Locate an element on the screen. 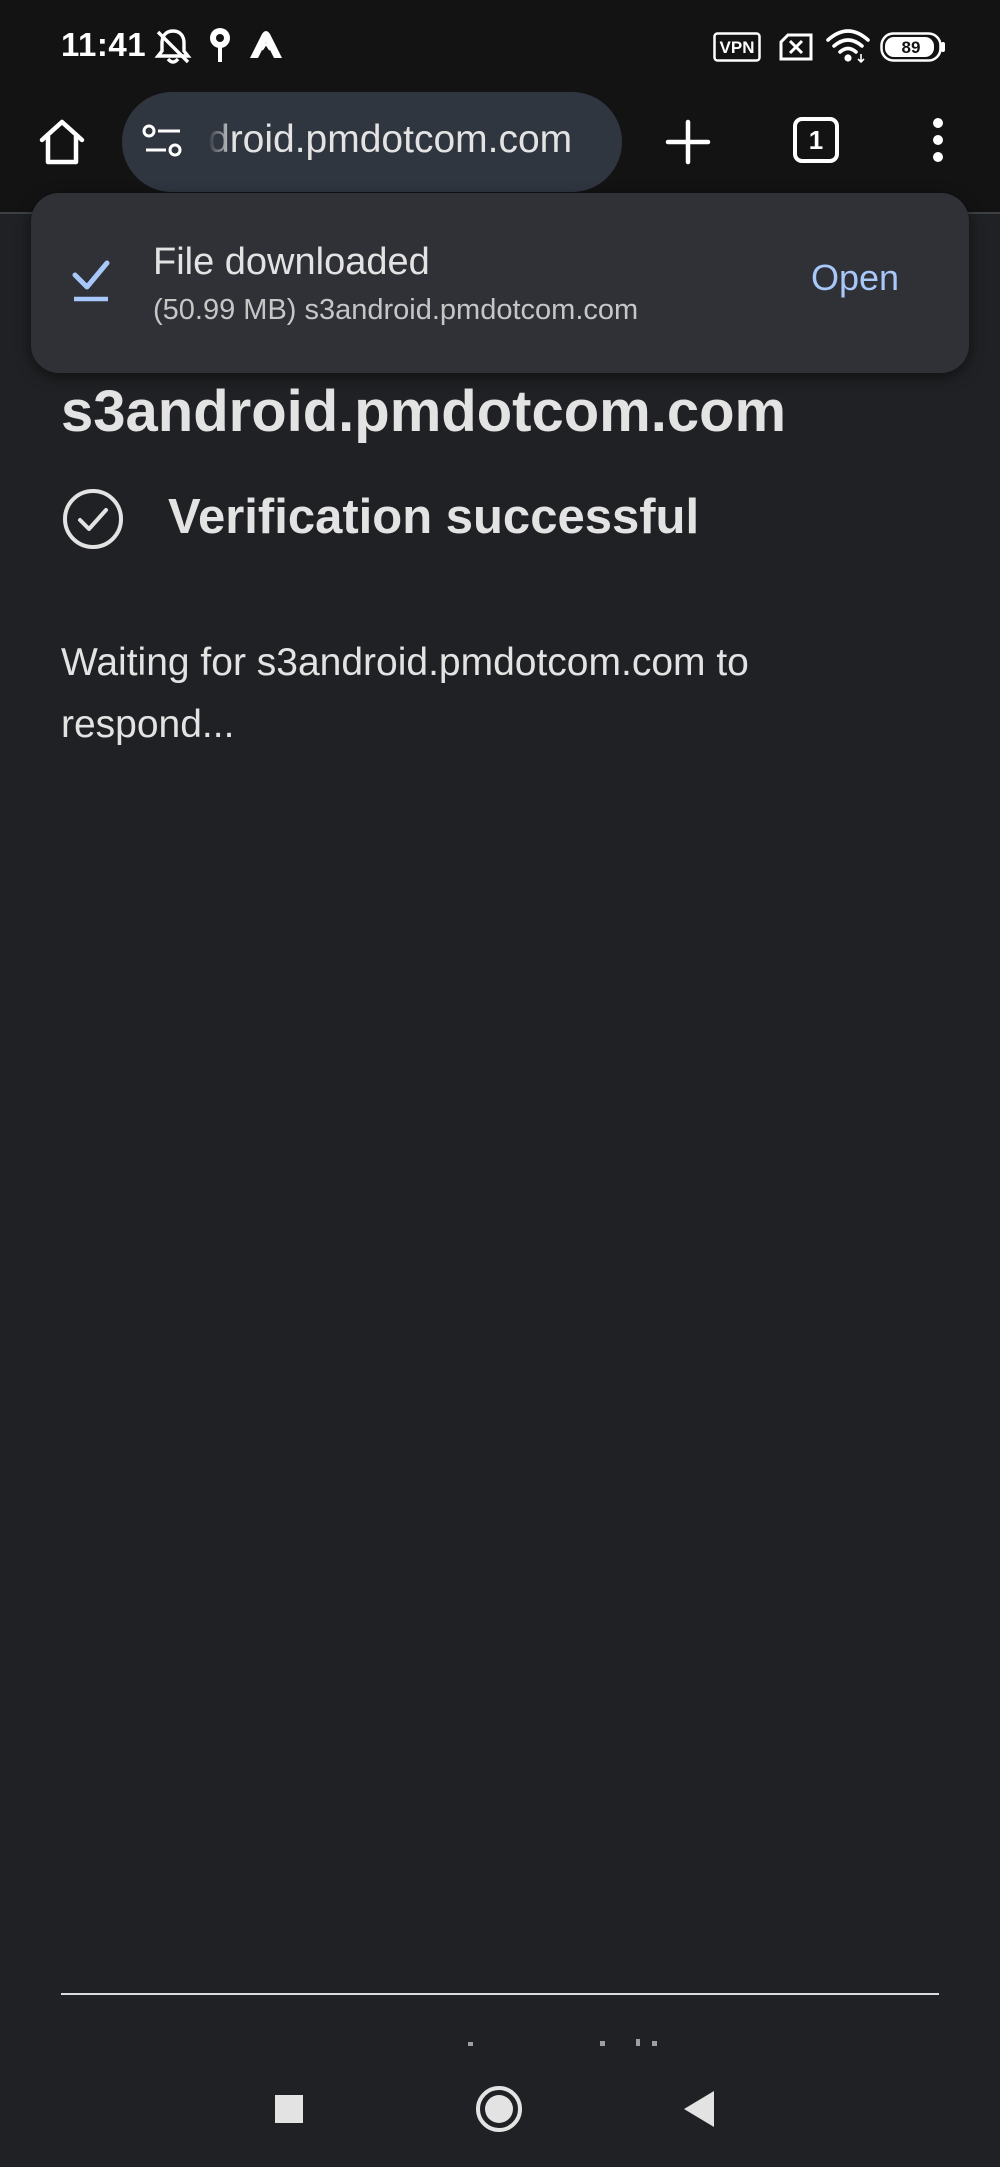 The height and width of the screenshot is (2167, 1000). recents-button is located at coordinates (289, 2111).